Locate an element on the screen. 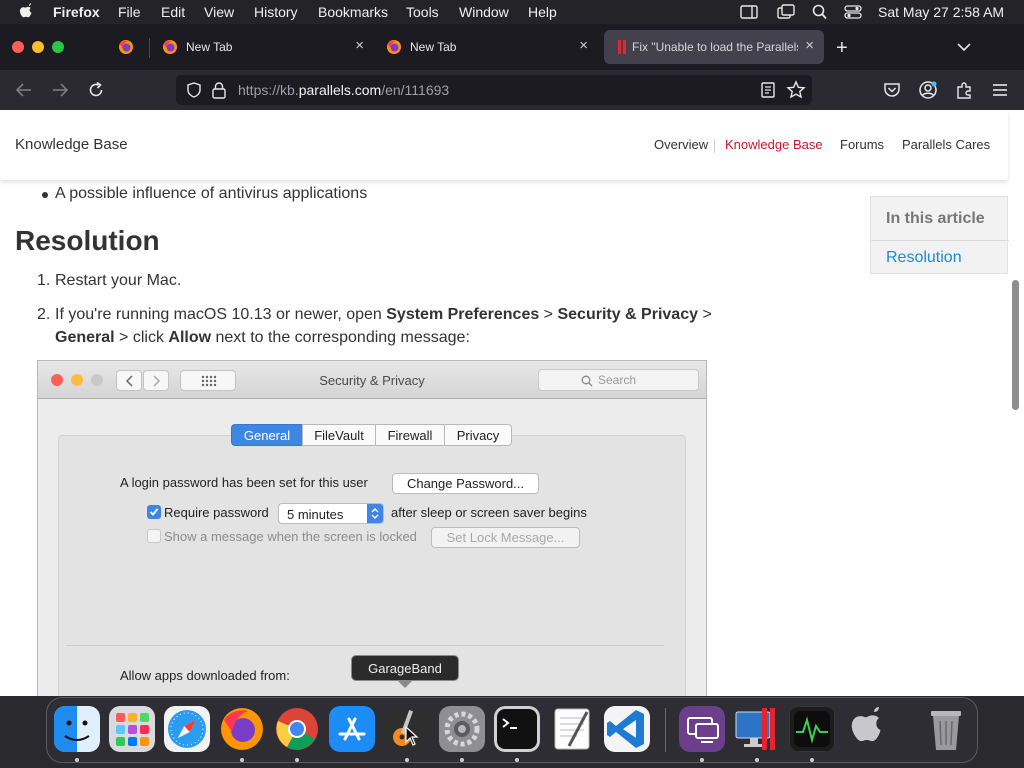 The image size is (1024, 768). require-password-checkbox is located at coordinates (154, 512).